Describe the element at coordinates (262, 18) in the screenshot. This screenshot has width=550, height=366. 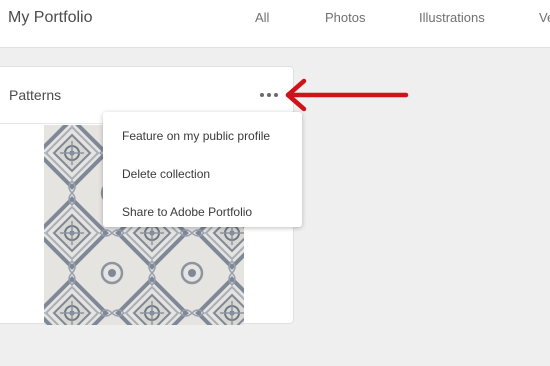
I see `tab-all: All` at that location.